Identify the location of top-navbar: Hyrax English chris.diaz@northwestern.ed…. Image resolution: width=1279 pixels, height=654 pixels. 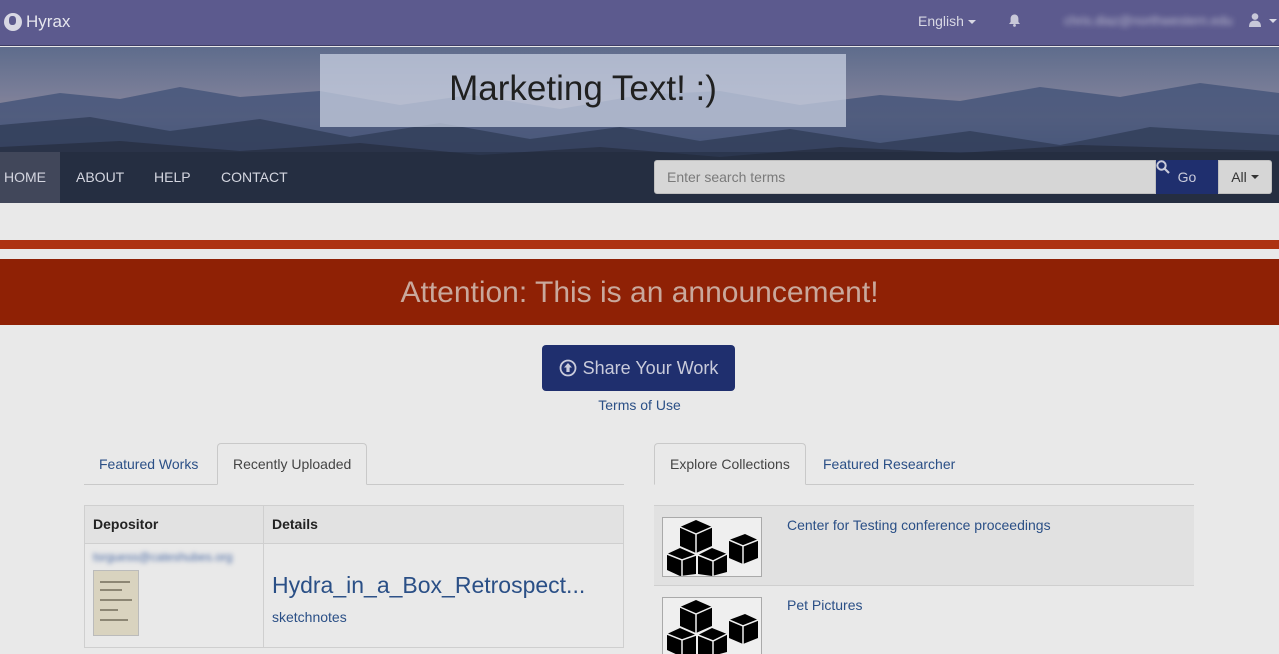
(639, 23).